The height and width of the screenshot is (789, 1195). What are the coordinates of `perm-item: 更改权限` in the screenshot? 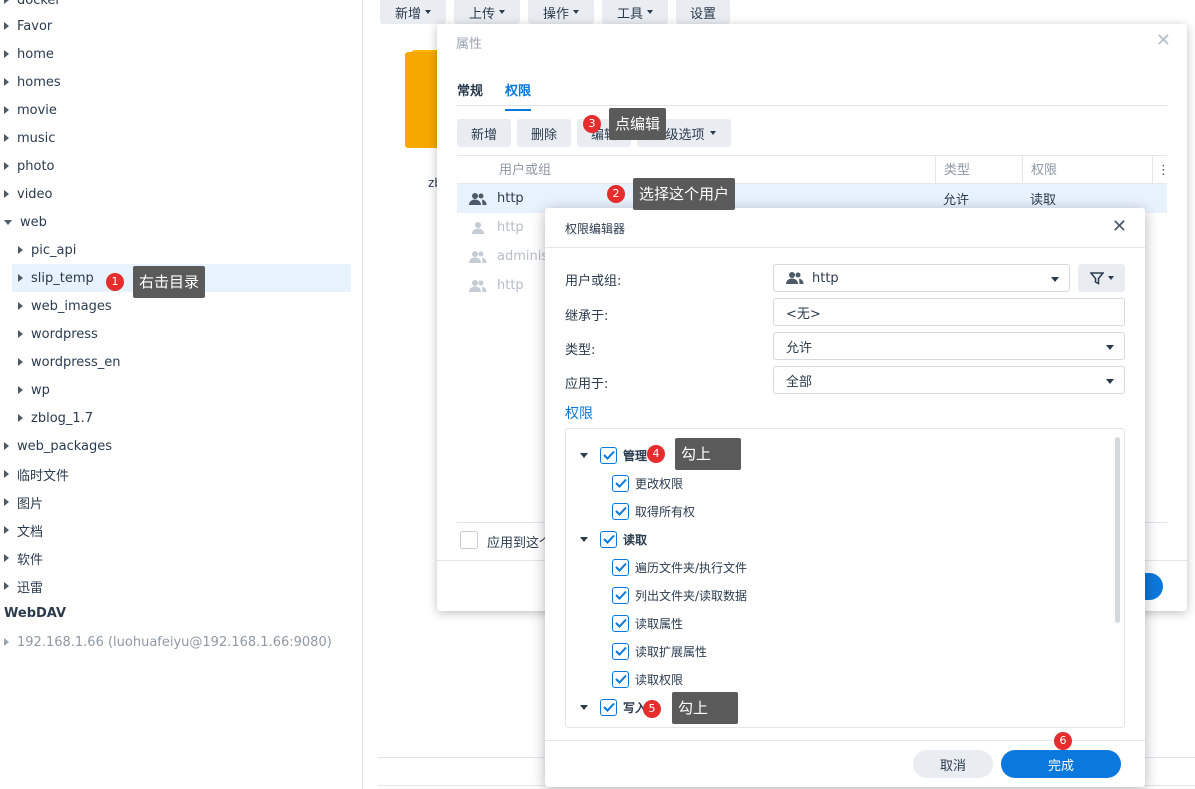 It's located at (647, 483).